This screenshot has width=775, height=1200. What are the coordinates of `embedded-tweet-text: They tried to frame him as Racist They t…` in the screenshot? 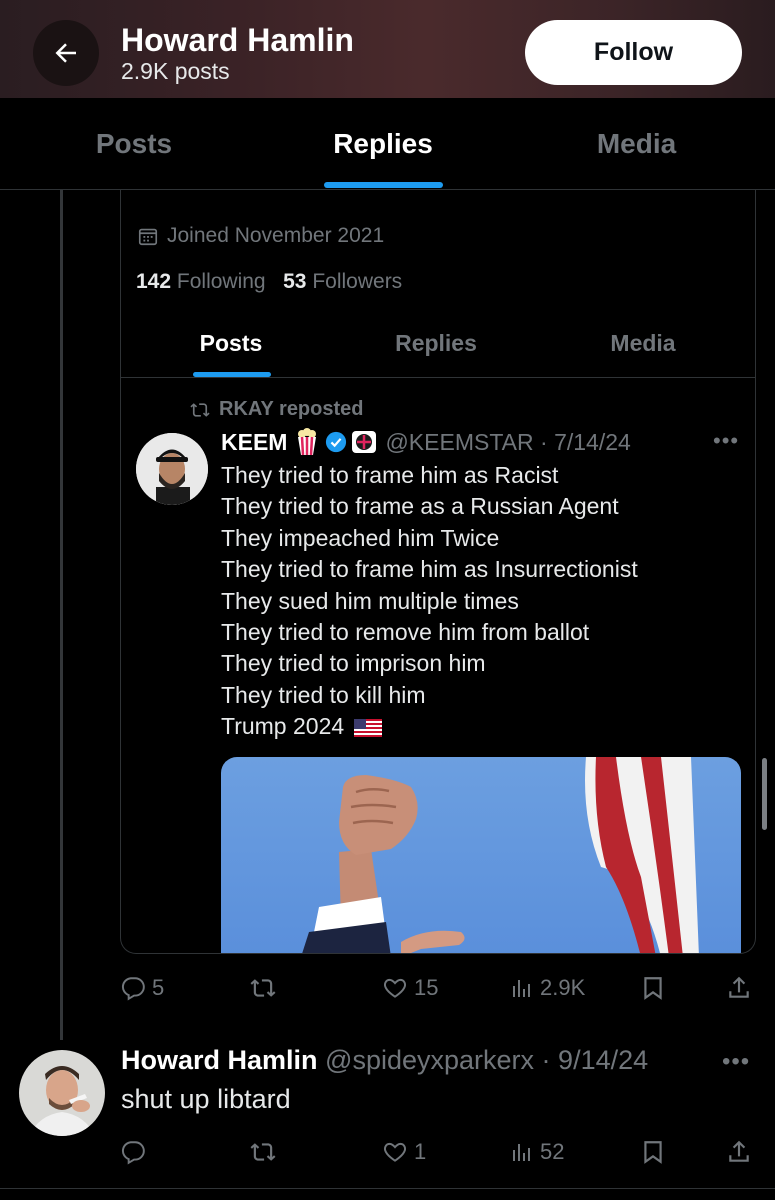 It's located at (429, 601).